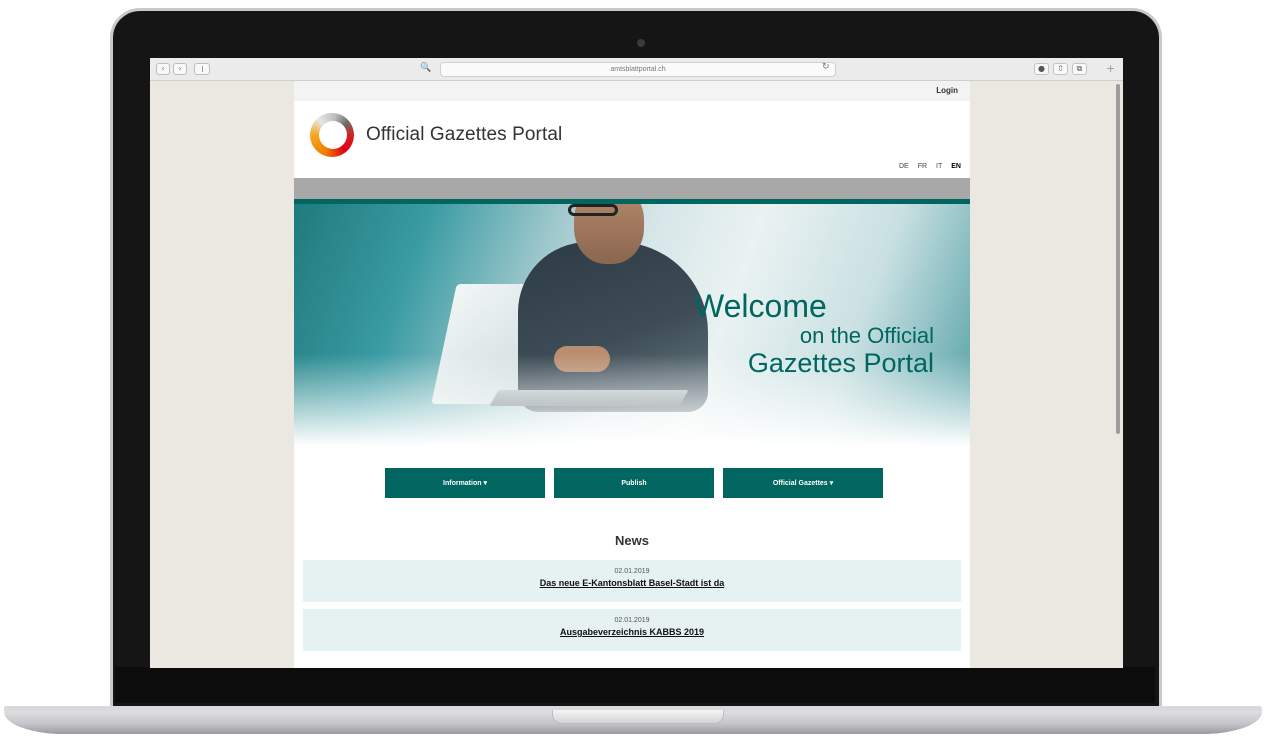  Describe the element at coordinates (840, 363) in the screenshot. I see `hero-line-3: Gazettes Portal` at that location.